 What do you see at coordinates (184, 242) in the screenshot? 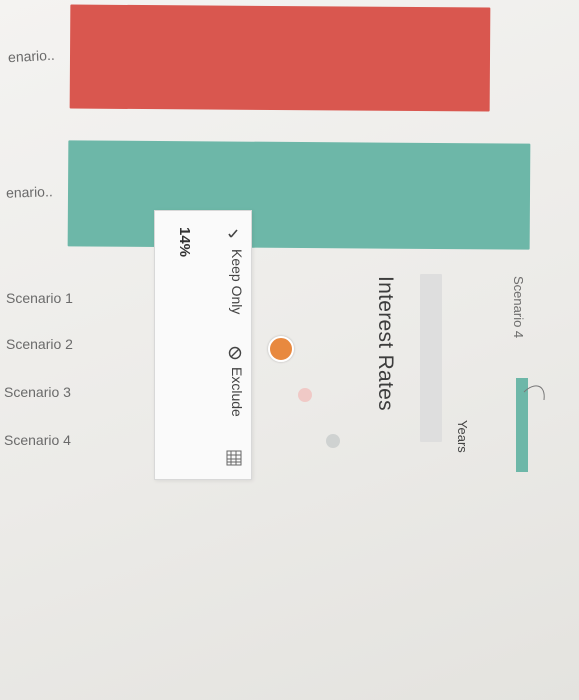
I see `tooltip-value: 14%` at bounding box center [184, 242].